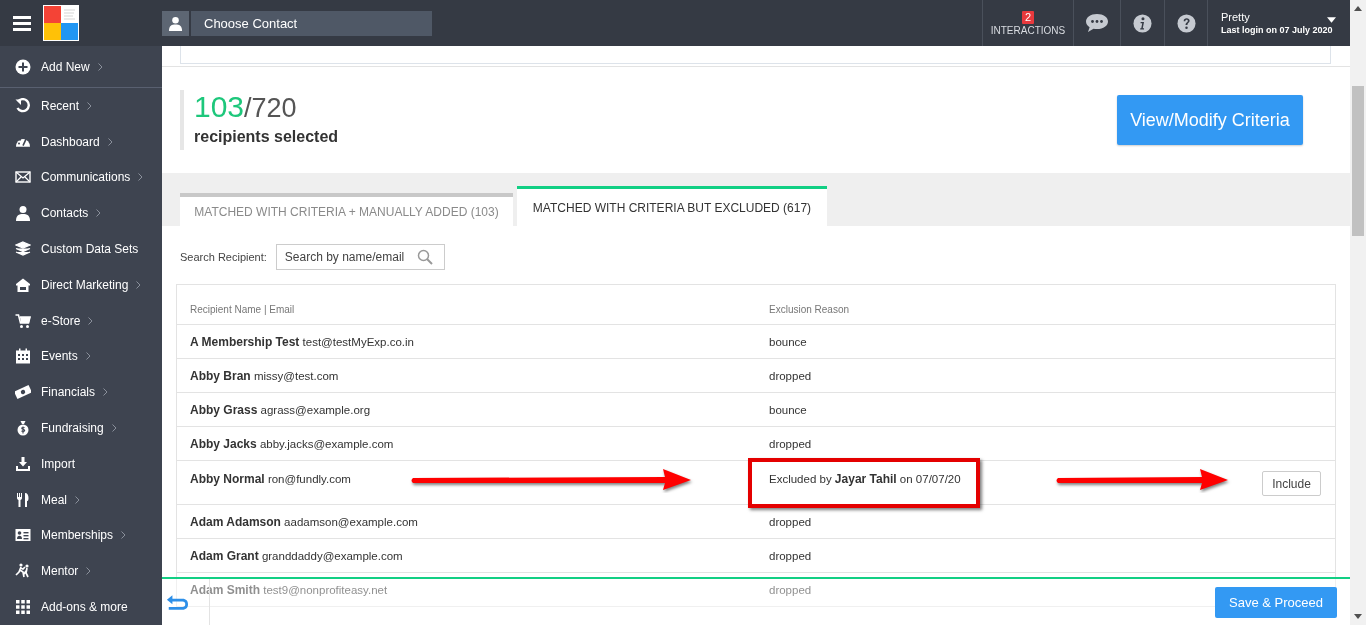 The image size is (1366, 625). Describe the element at coordinates (23, 320) in the screenshot. I see `cart-icon` at that location.